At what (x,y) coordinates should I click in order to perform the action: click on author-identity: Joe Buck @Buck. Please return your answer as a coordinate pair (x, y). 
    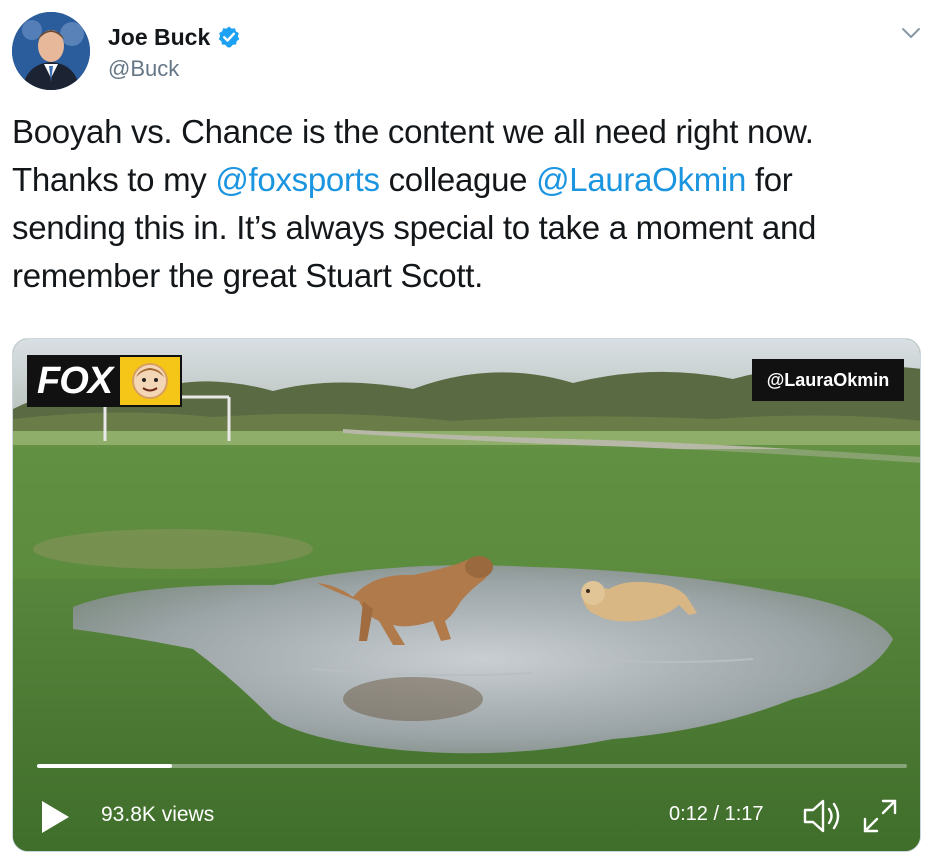
    Looking at the image, I should click on (174, 52).